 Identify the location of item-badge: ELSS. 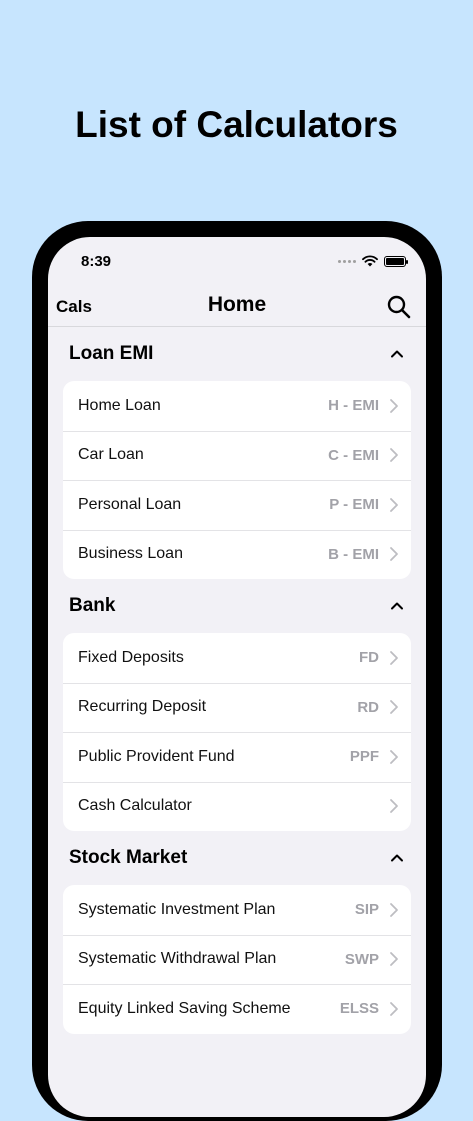
(359, 1009).